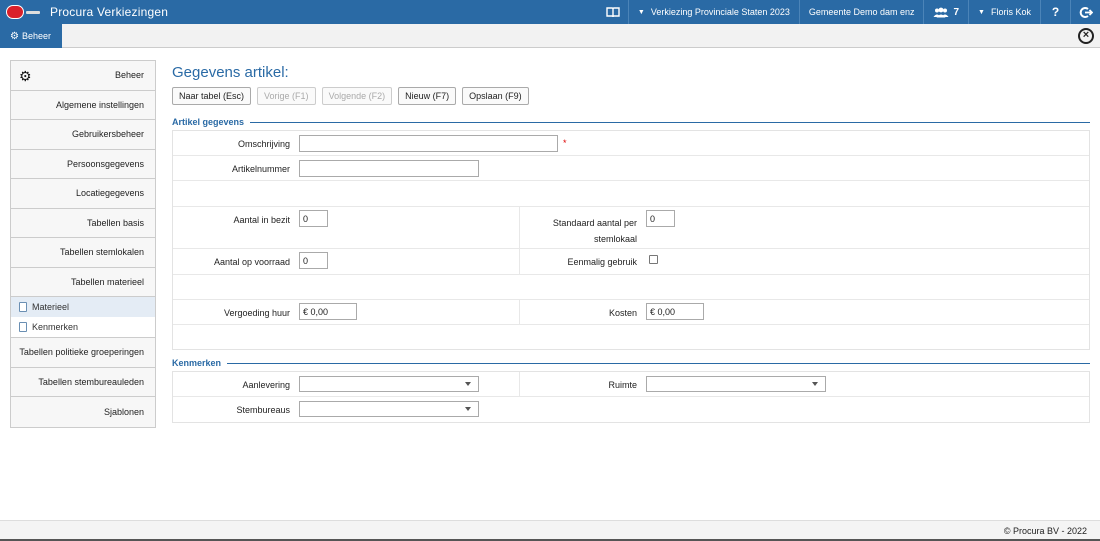 The height and width of the screenshot is (541, 1100). Describe the element at coordinates (389, 409) in the screenshot. I see `stembureaus-select` at that location.